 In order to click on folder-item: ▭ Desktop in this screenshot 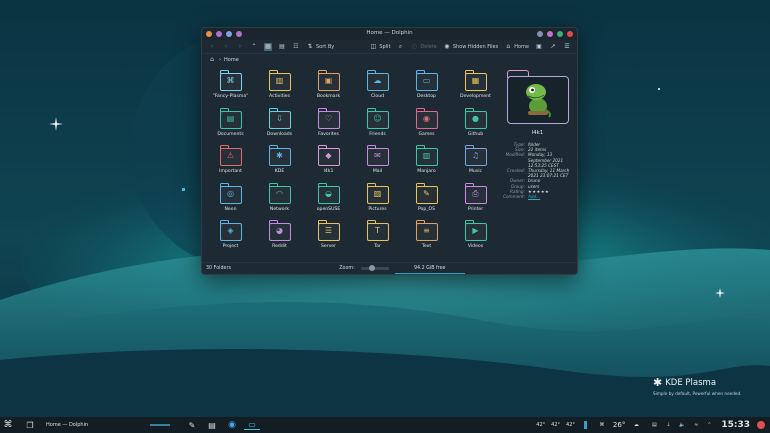, I will do `click(426, 87)`.